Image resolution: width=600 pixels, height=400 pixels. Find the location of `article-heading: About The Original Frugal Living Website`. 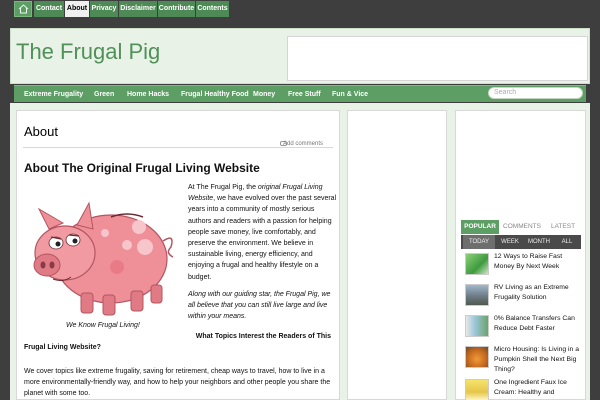

article-heading: About The Original Frugal Living Website is located at coordinates (142, 168).